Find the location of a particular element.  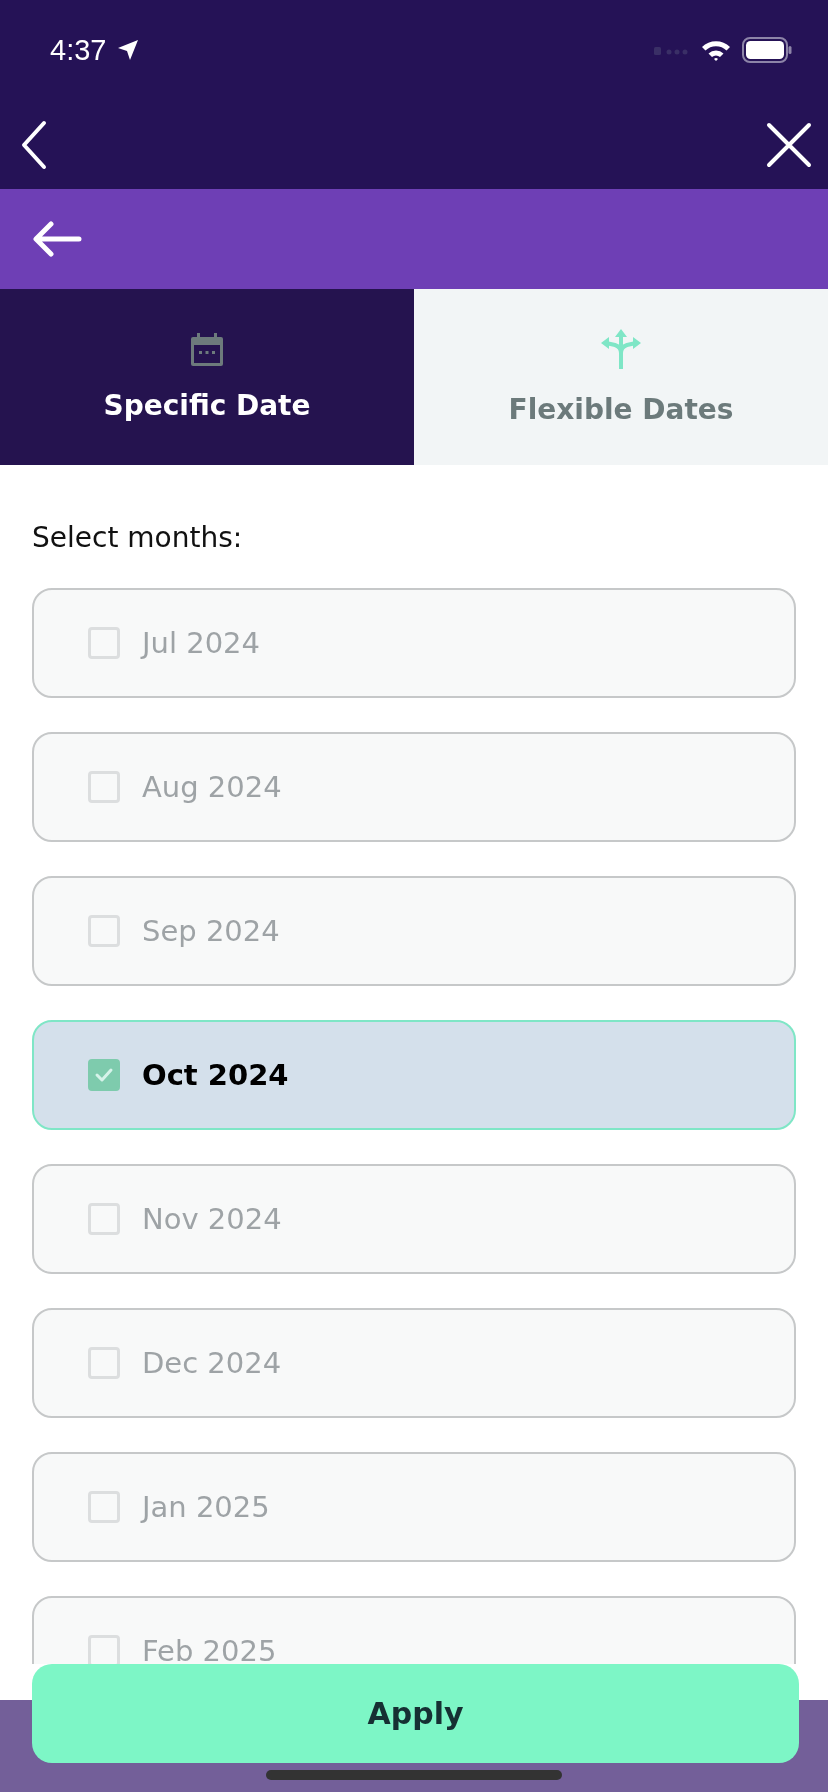

month-option: Oct 2024 is located at coordinates (414, 1075).